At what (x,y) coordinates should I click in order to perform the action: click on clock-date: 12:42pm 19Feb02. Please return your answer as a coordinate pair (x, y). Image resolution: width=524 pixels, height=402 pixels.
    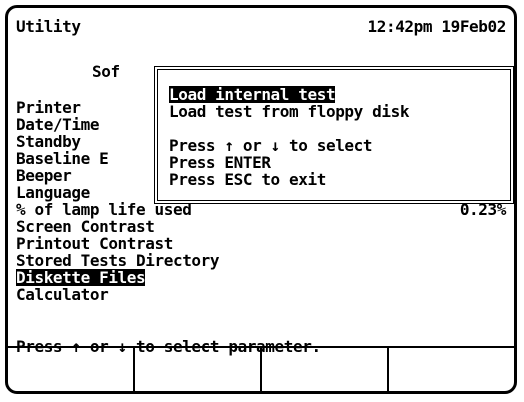
    Looking at the image, I should click on (437, 26).